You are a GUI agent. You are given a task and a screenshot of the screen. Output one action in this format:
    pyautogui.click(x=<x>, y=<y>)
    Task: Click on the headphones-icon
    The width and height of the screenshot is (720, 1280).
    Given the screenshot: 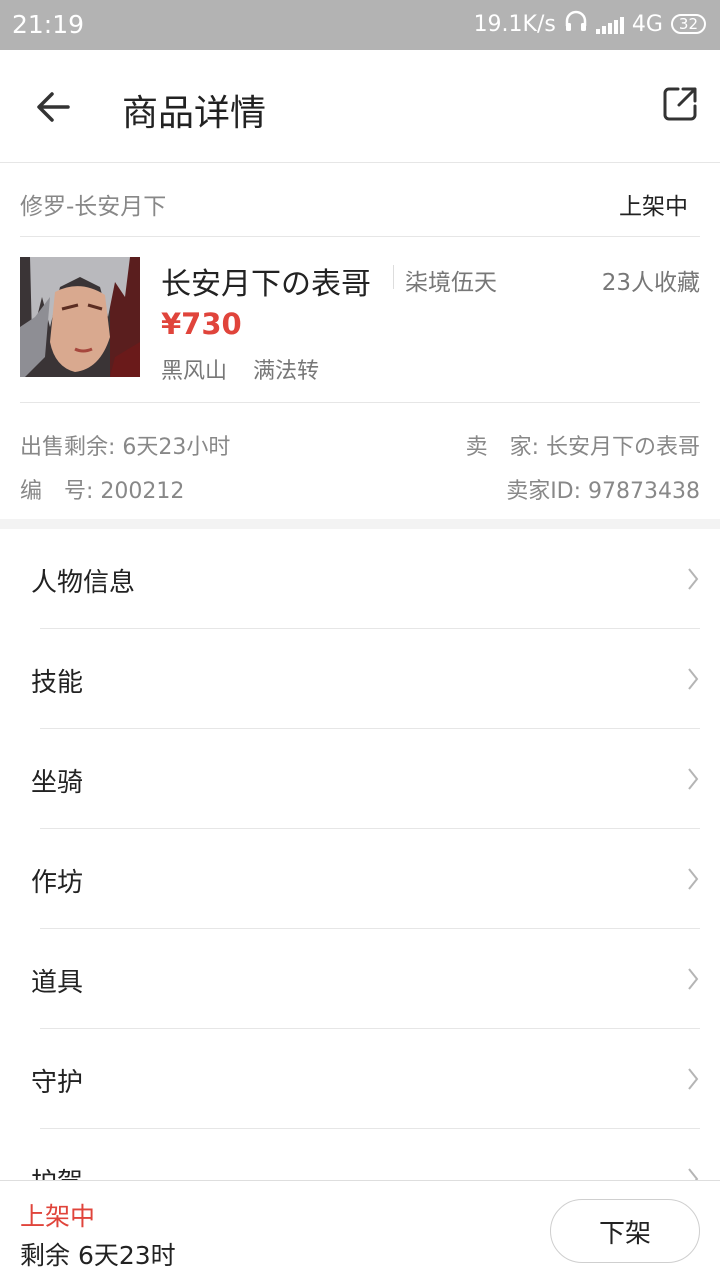 What is the action you would take?
    pyautogui.click(x=576, y=24)
    